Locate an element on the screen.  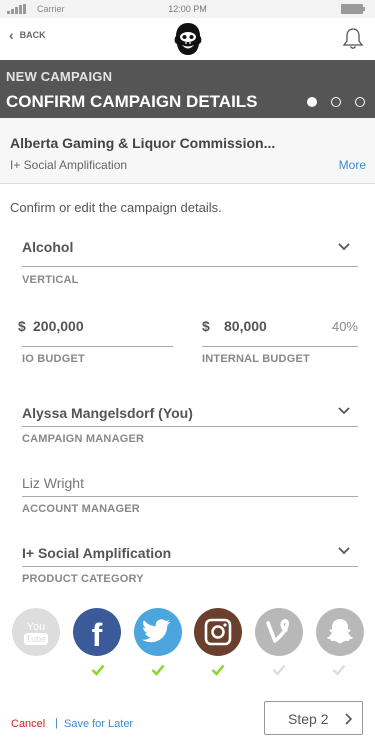
campaign-manager-value: Alyssa Mangelsdorf (You) is located at coordinates (107, 413).